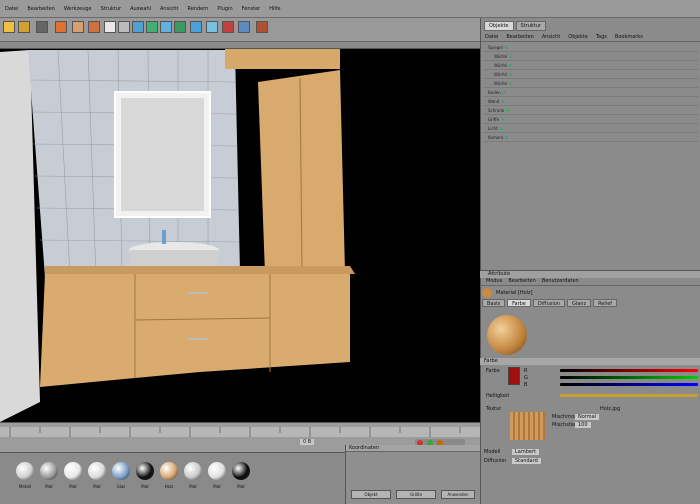  Describe the element at coordinates (551, 37) in the screenshot. I see `objects-menu-view: Ansicht` at that location.